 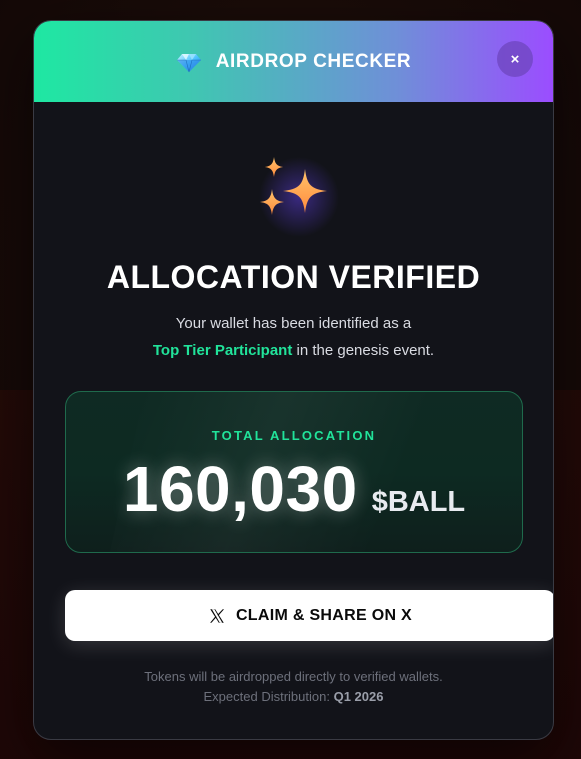 What do you see at coordinates (293, 277) in the screenshot?
I see `allocation-heading: ALLOCATION VERIFIED` at bounding box center [293, 277].